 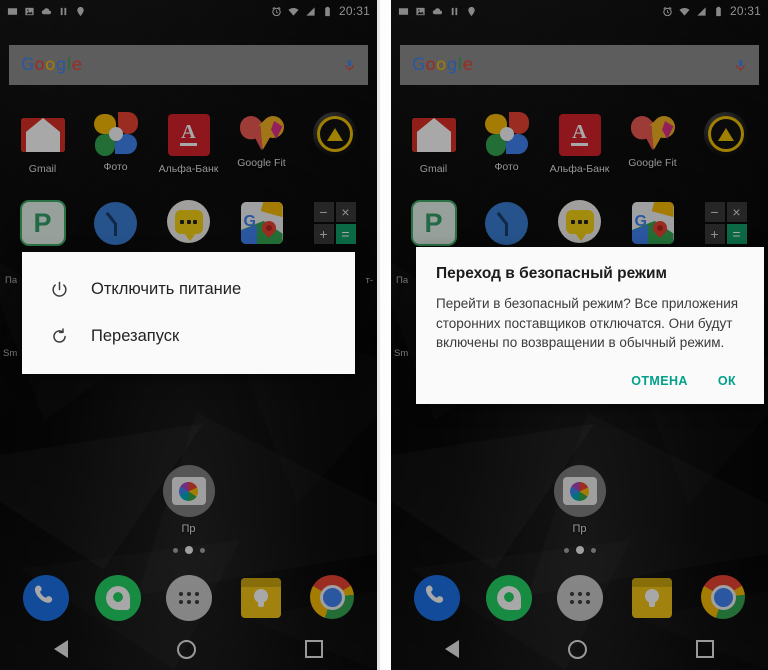 What do you see at coordinates (166, 289) in the screenshot?
I see `power-off-label: Отключить питание` at bounding box center [166, 289].